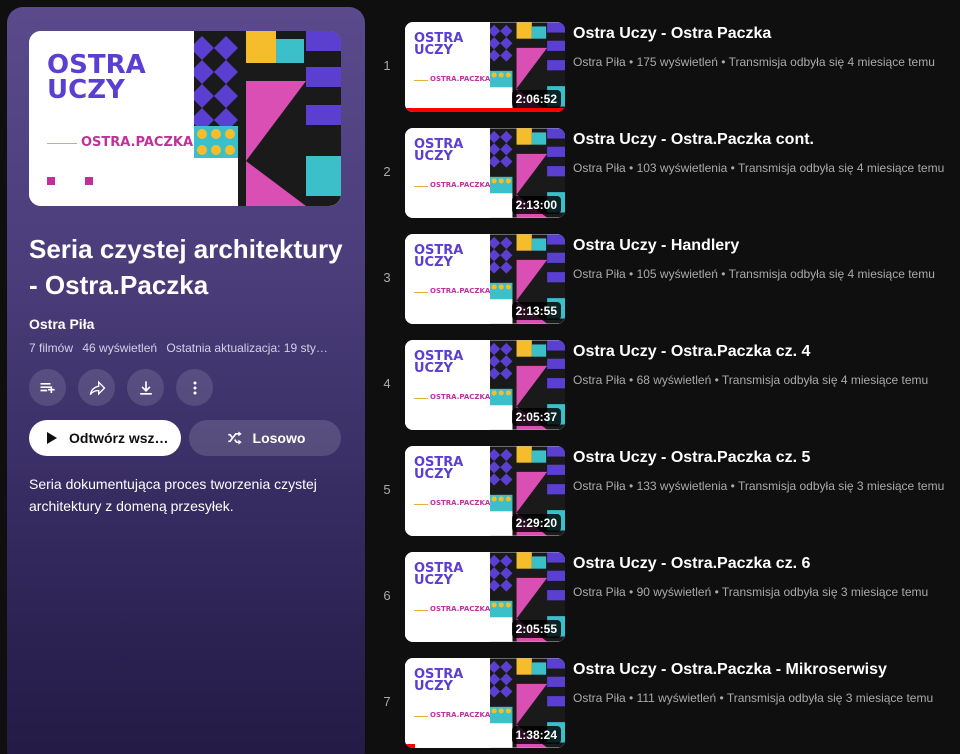 This screenshot has height=754, width=960. Describe the element at coordinates (677, 62) in the screenshot. I see `video-views: 175 wyświetleń` at that location.